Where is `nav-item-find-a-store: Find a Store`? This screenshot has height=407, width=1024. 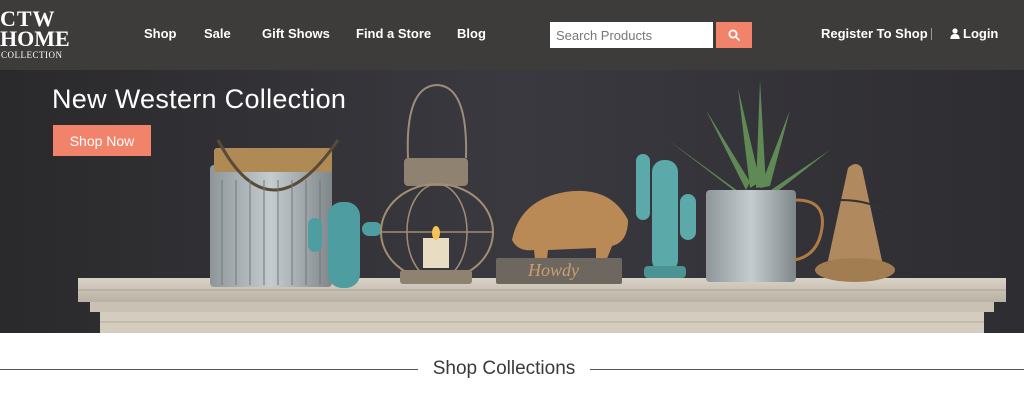
nav-item-find-a-store: Find a Store is located at coordinates (393, 33).